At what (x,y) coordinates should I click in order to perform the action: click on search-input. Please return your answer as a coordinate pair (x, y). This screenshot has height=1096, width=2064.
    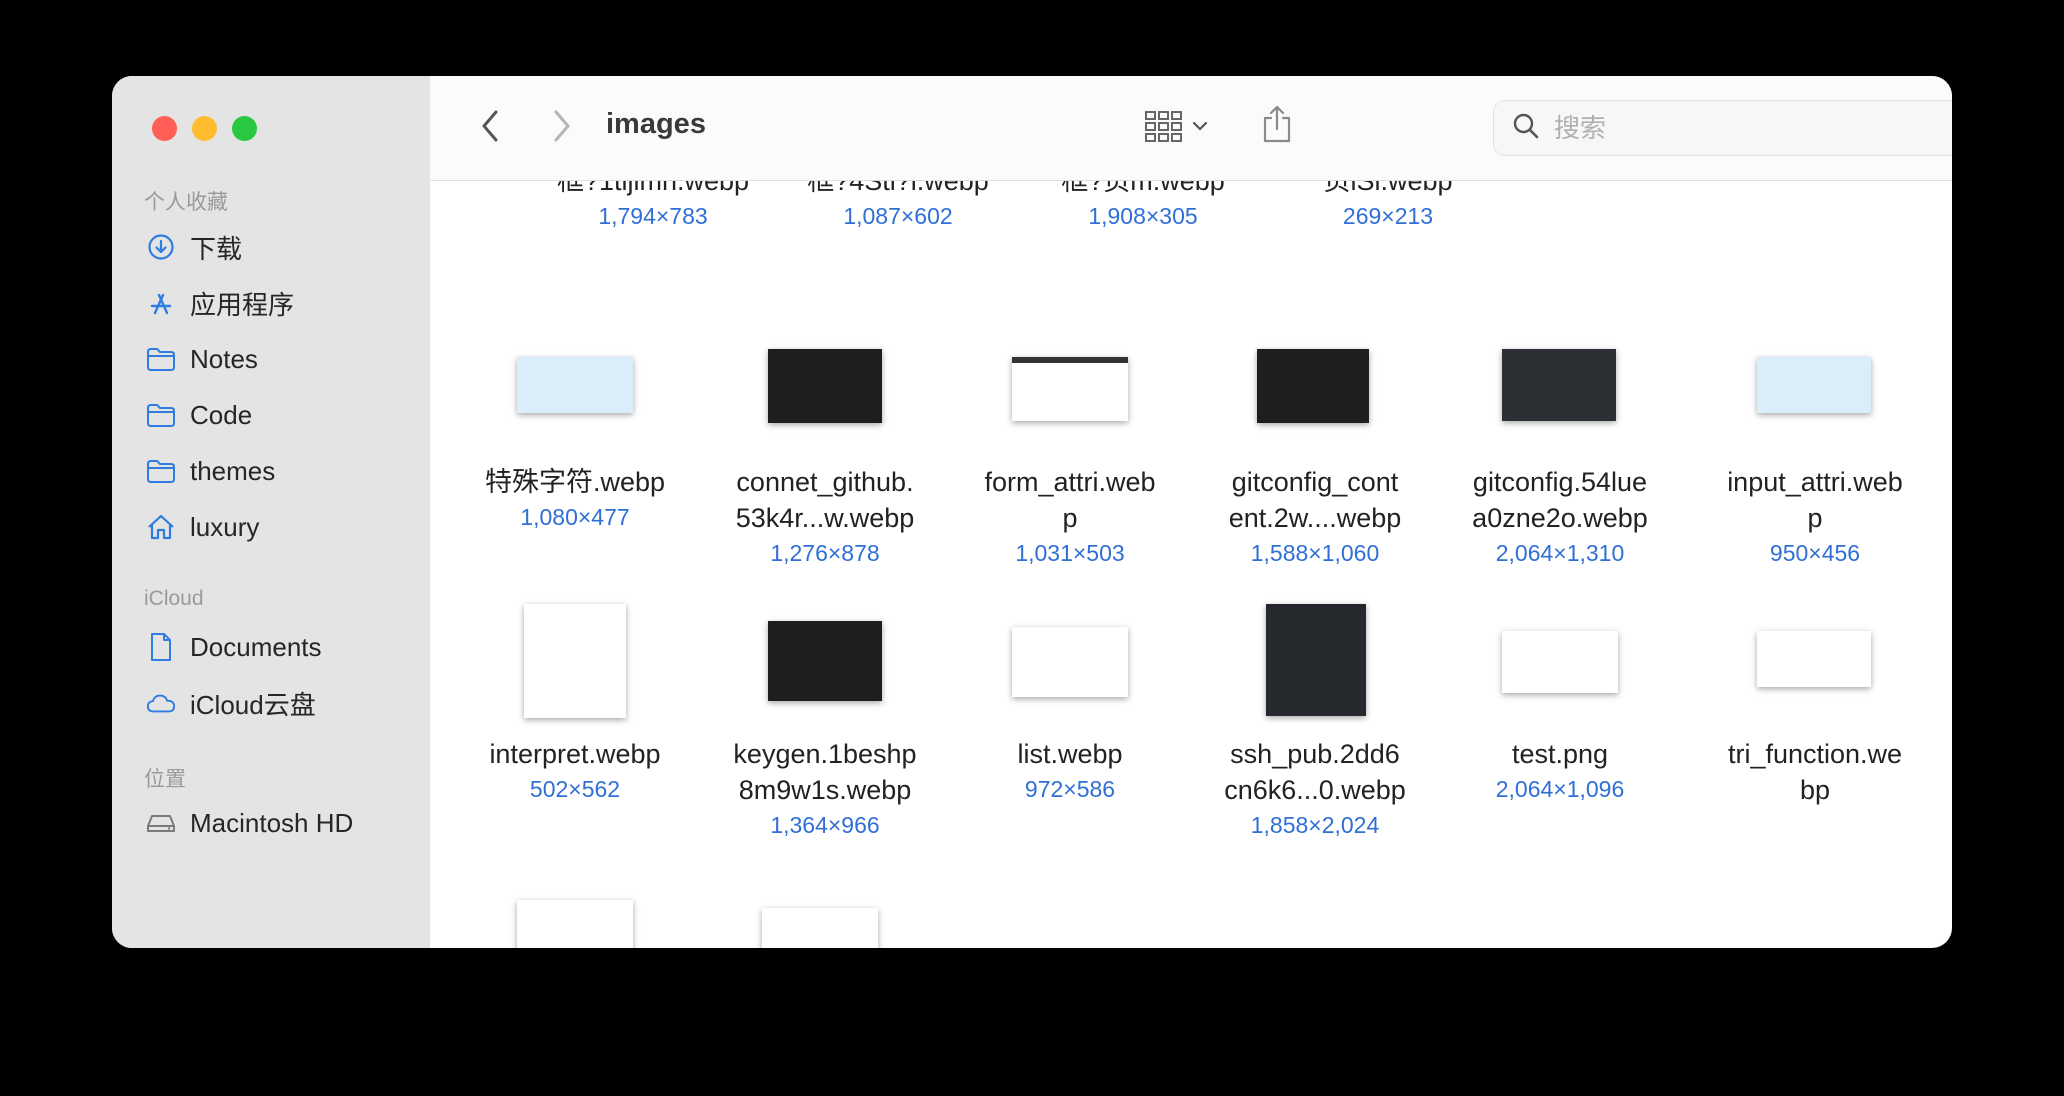
    Looking at the image, I should click on (1752, 128).